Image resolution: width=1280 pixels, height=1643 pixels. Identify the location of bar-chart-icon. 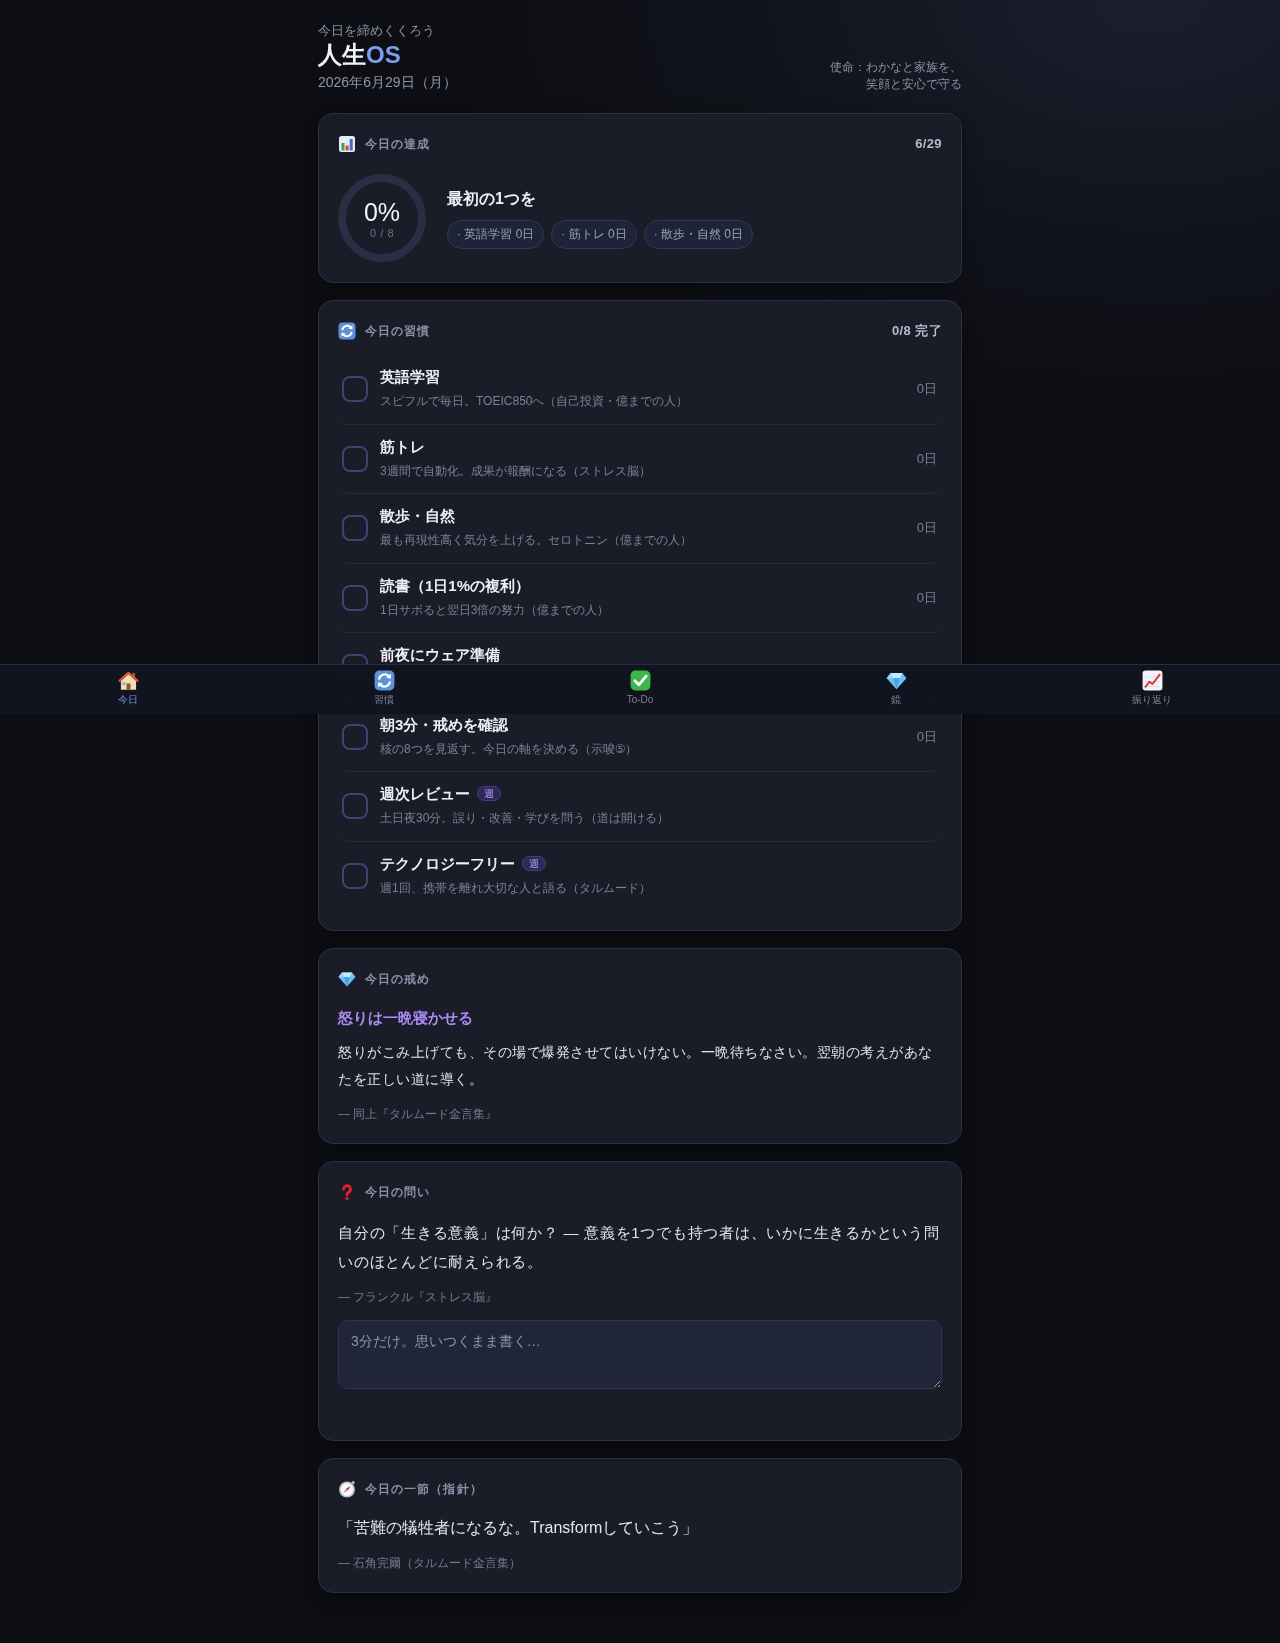
(347, 144).